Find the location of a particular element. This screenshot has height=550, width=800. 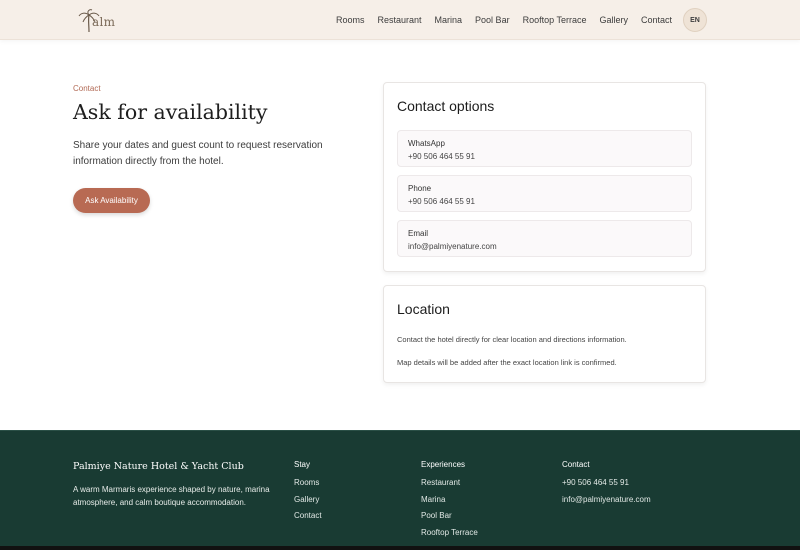

whatsapp-option: WhatsApp +90 506 464 55 91 is located at coordinates (544, 148).